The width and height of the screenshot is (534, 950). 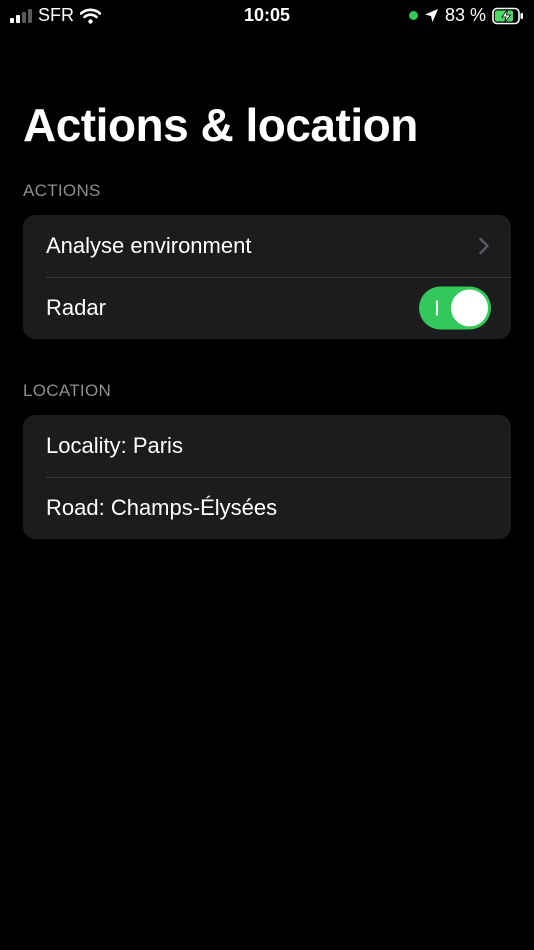 What do you see at coordinates (114, 445) in the screenshot?
I see `locality-value: Locality: Paris` at bounding box center [114, 445].